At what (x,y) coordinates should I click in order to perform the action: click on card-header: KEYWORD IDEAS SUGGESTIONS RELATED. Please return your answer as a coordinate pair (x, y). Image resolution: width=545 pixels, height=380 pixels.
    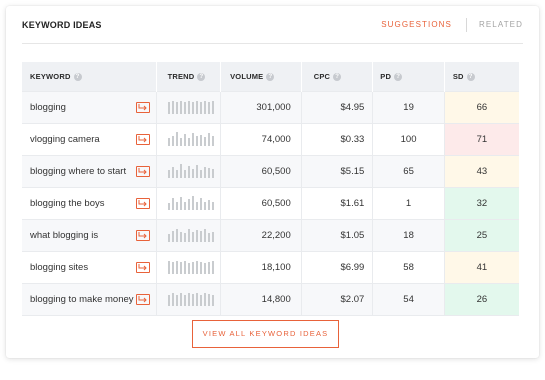
    Looking at the image, I should click on (272, 25).